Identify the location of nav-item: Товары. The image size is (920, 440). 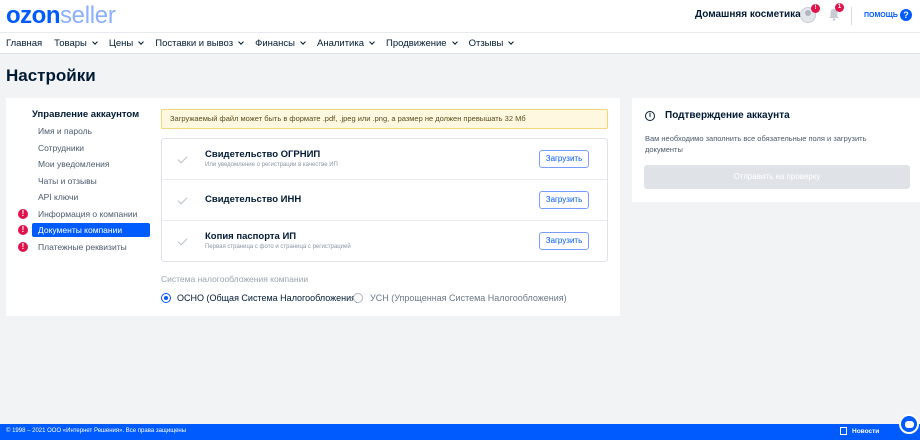
(76, 43).